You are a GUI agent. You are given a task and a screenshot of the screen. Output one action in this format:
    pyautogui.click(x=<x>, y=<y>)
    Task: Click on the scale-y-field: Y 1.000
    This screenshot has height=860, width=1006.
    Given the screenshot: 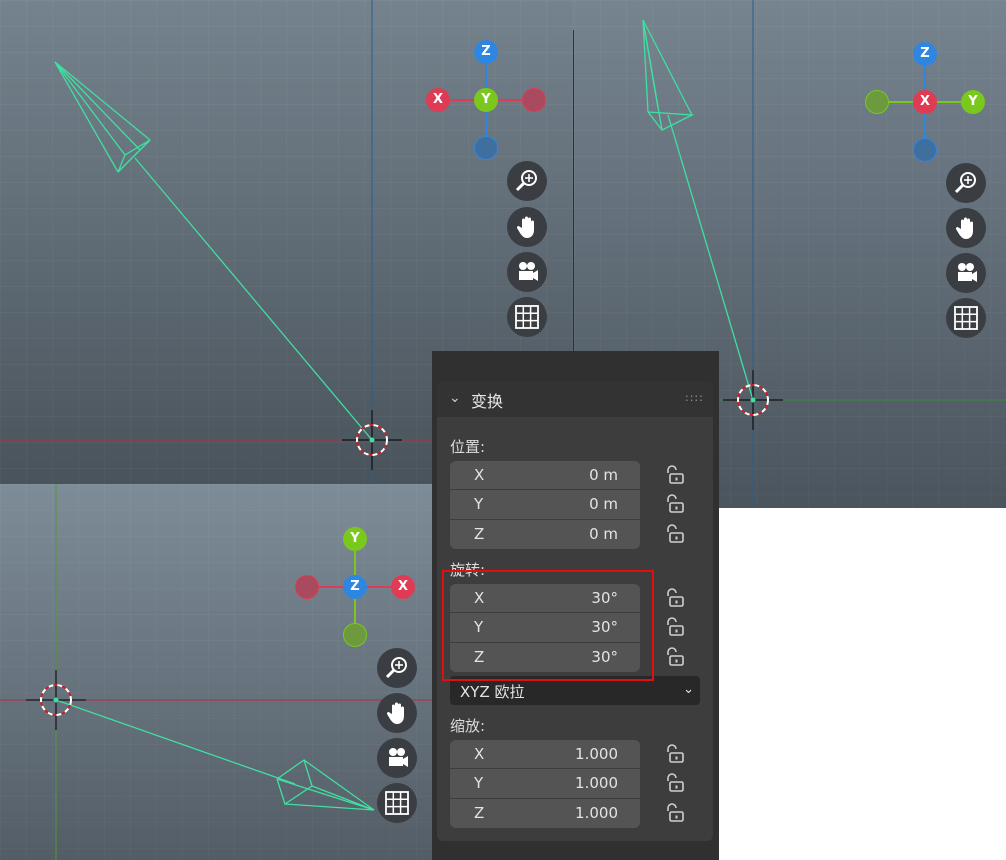 What is the action you would take?
    pyautogui.click(x=545, y=783)
    